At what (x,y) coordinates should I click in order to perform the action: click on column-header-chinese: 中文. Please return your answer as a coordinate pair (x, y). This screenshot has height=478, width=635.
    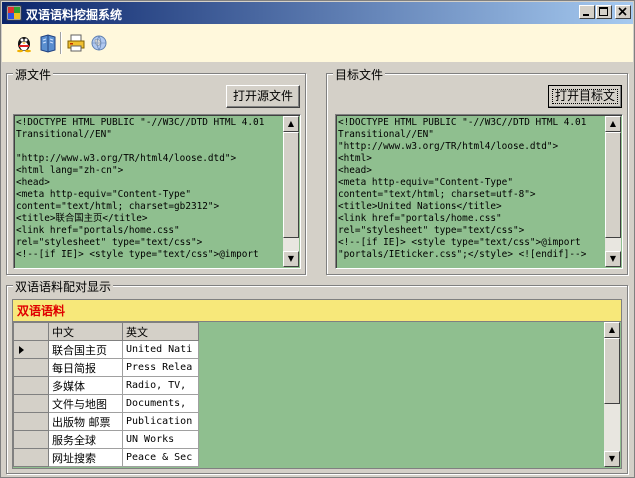
    Looking at the image, I should click on (85, 331).